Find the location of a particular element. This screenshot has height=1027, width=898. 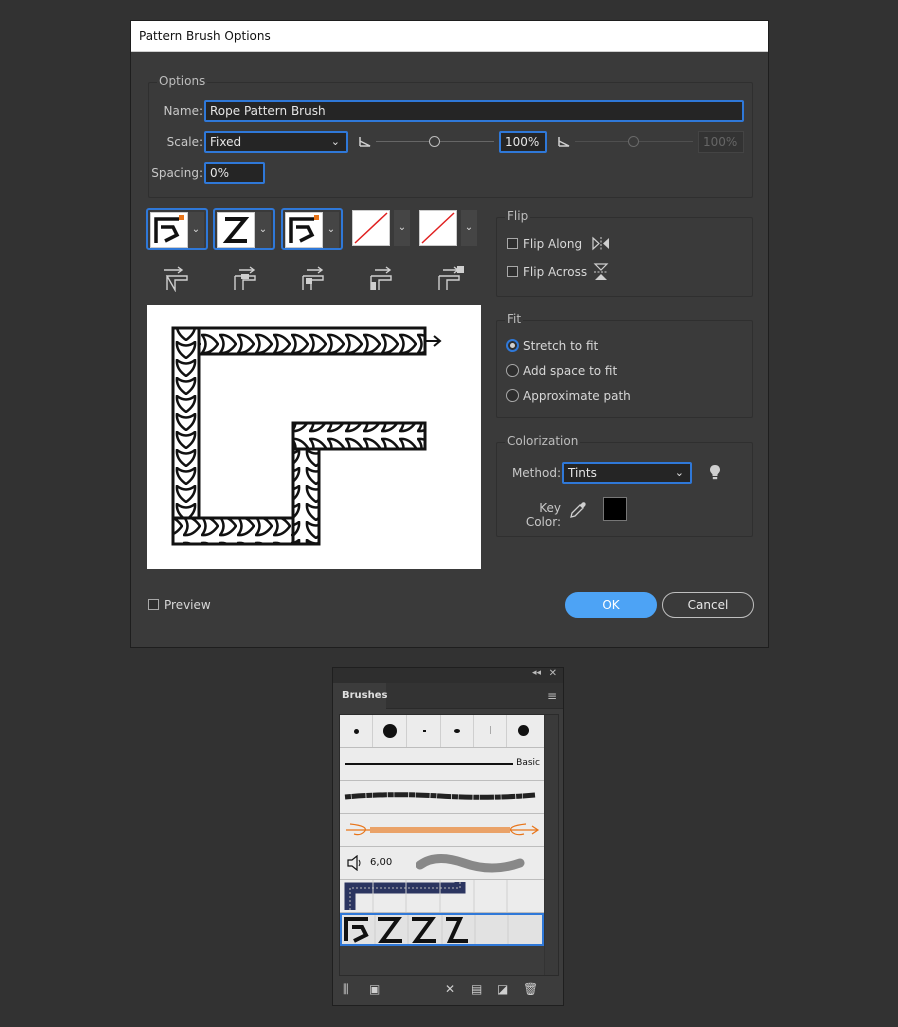

flip-along-label: Flip Along is located at coordinates (552, 244).